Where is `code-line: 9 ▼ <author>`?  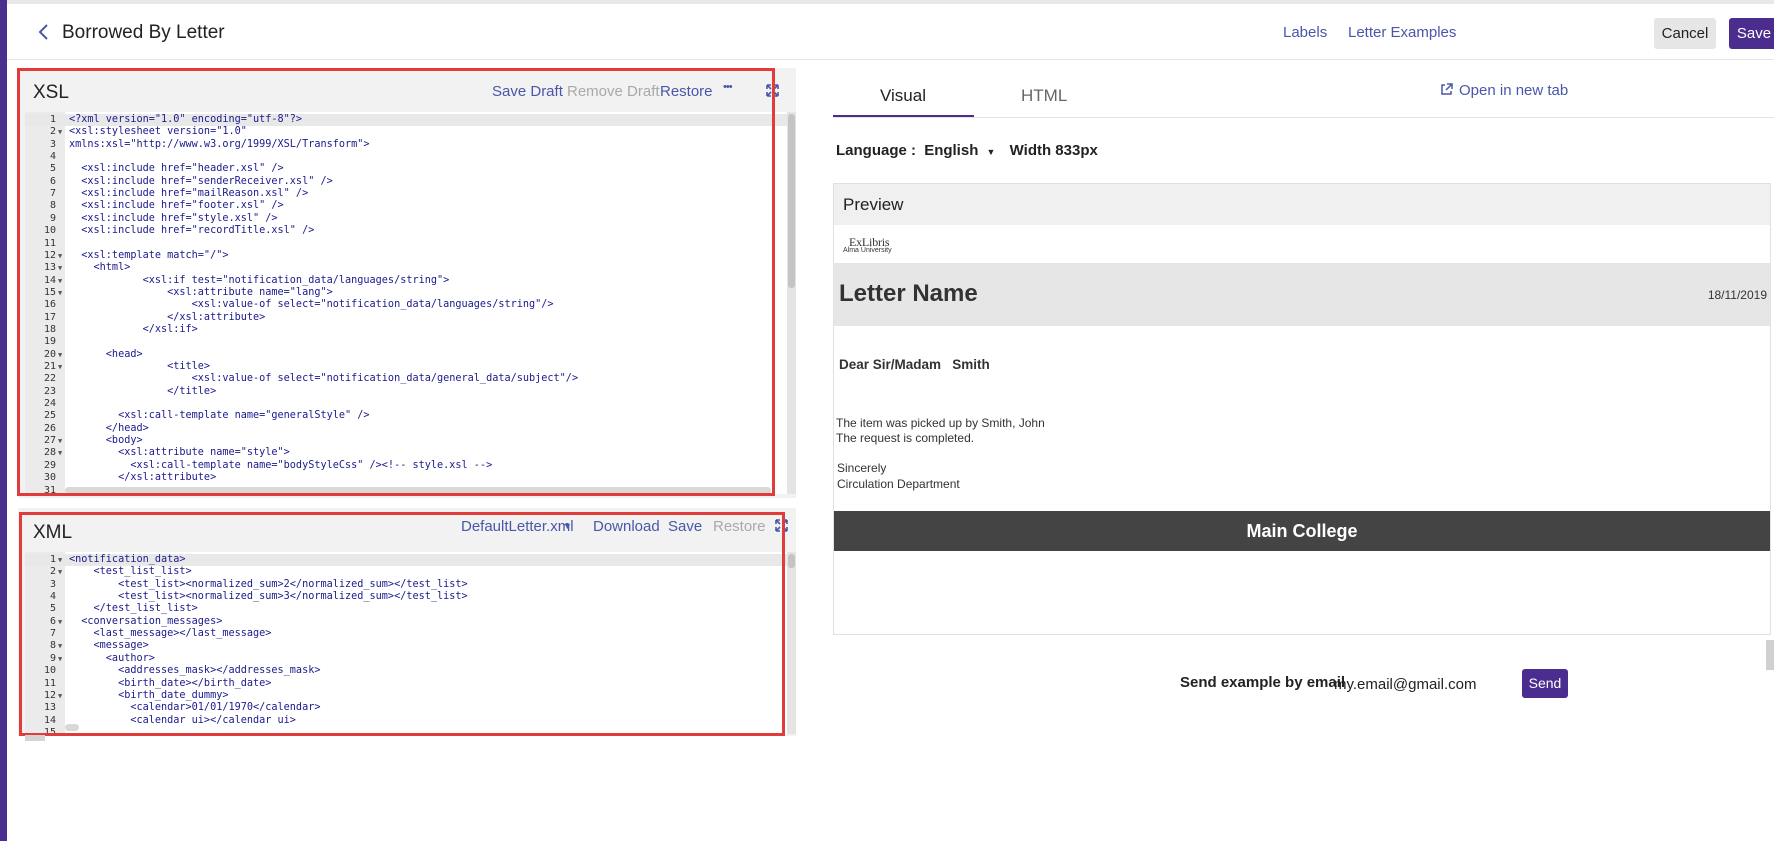
code-line: 9 ▼ <author> is located at coordinates (406, 659).